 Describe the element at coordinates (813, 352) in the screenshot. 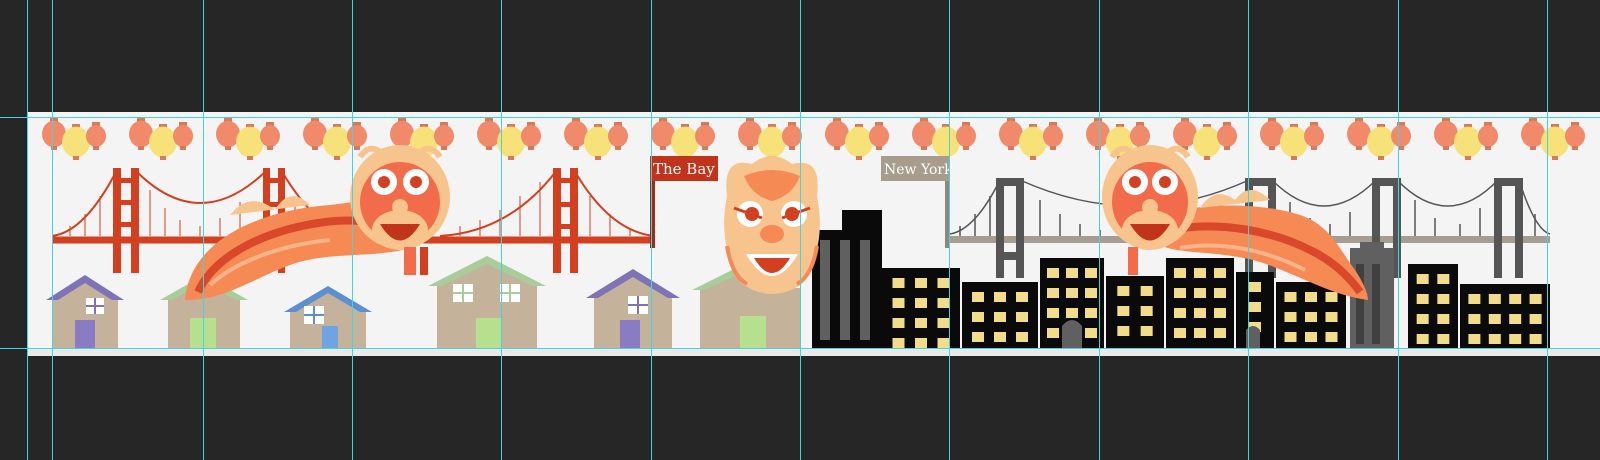

I see `artboard-bottom-strip` at that location.